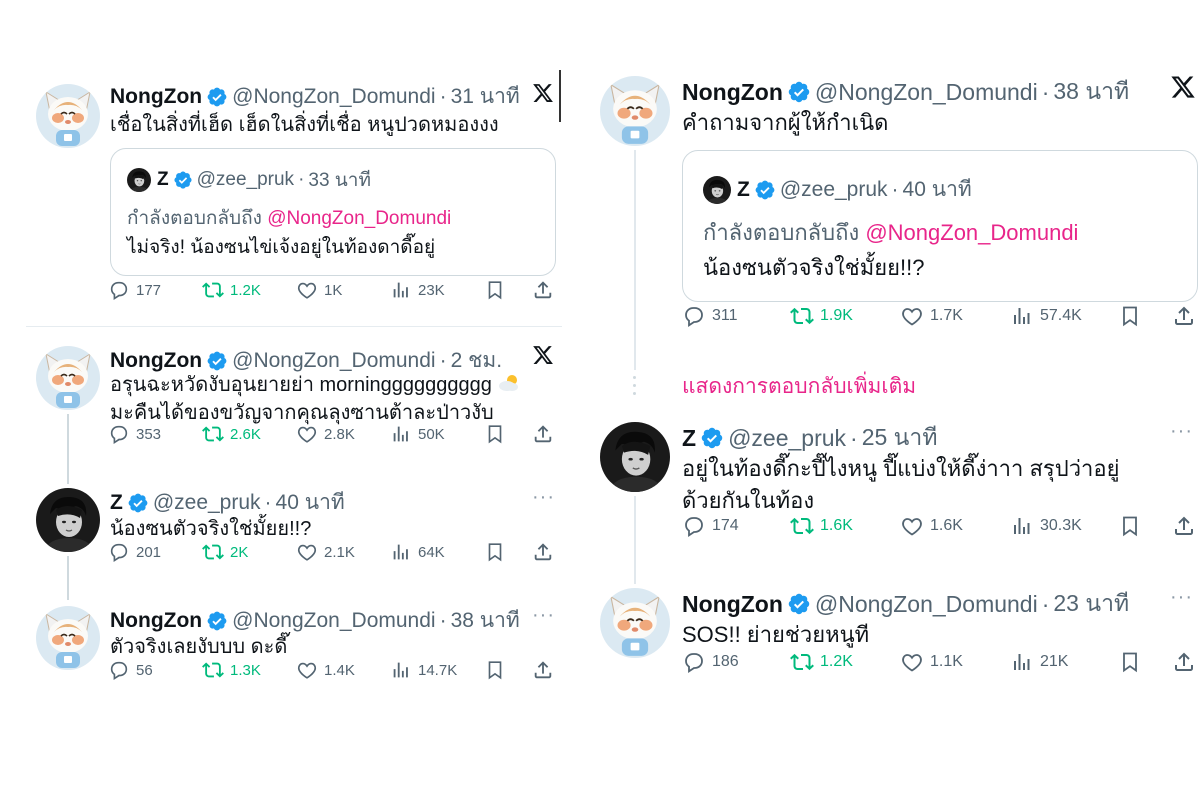 The image size is (1200, 800). Describe the element at coordinates (1091, 604) in the screenshot. I see `timestamp: 23 นาที` at that location.